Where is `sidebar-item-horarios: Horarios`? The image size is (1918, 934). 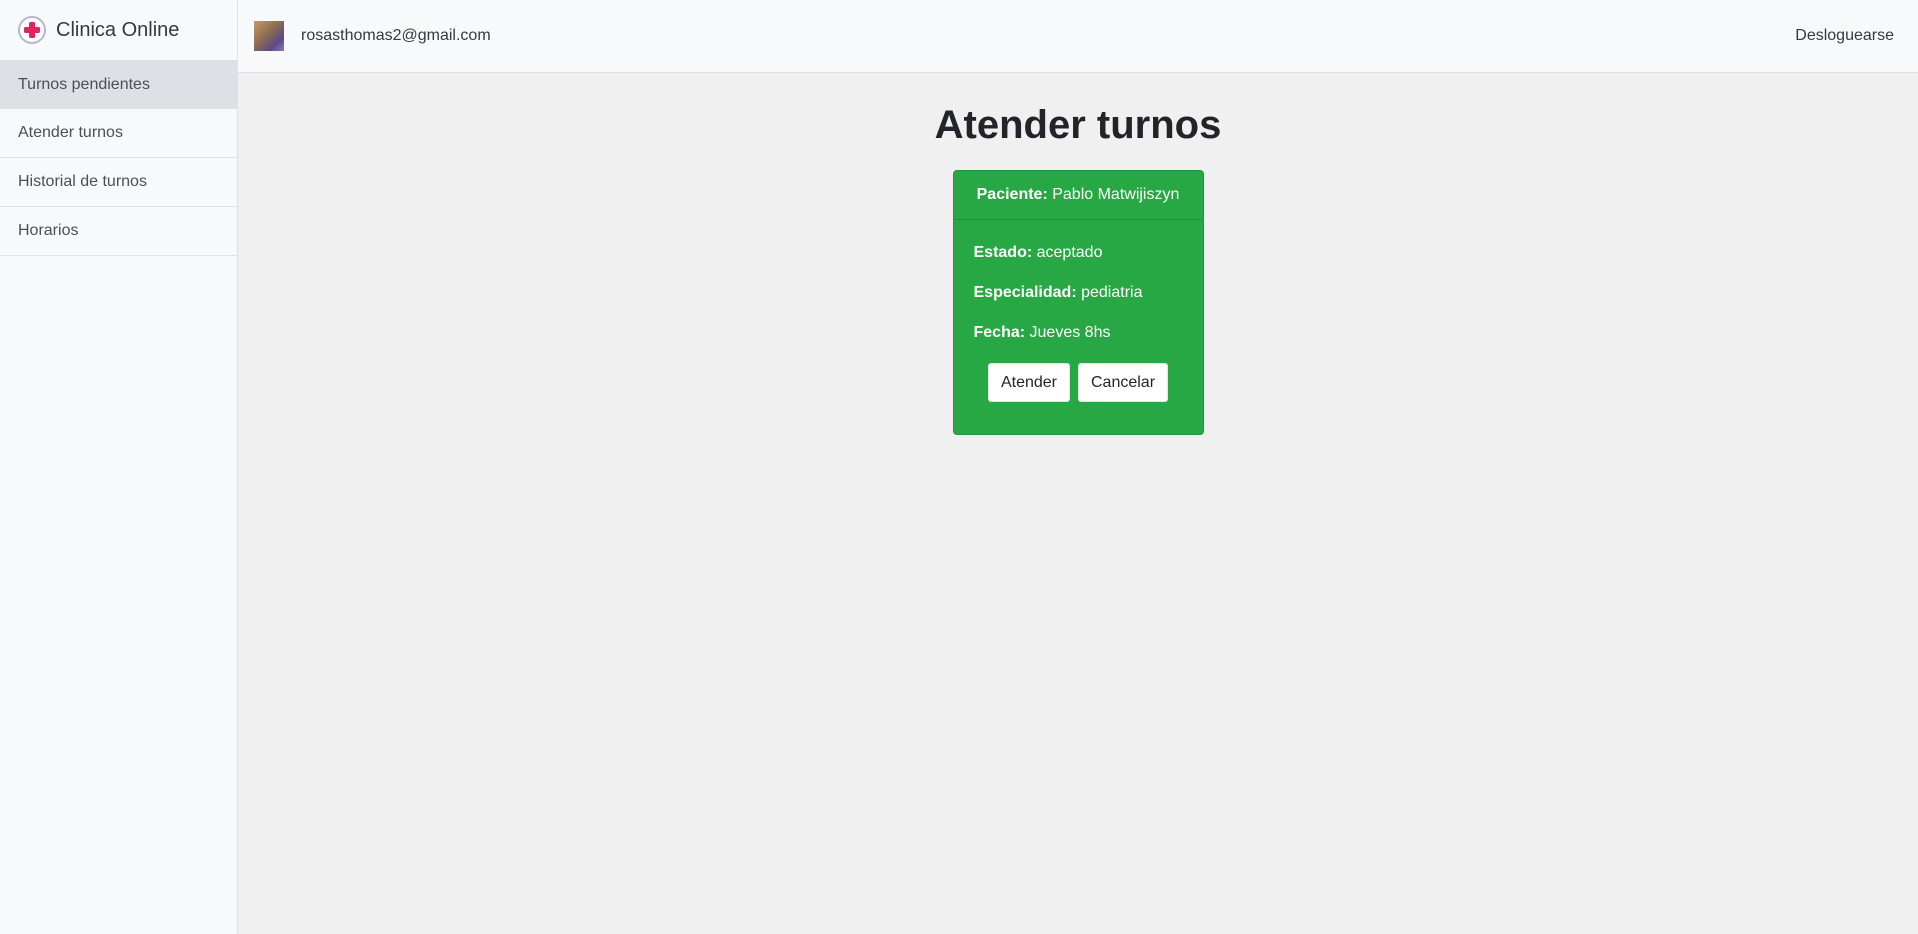
sidebar-item-horarios: Horarios is located at coordinates (118, 231).